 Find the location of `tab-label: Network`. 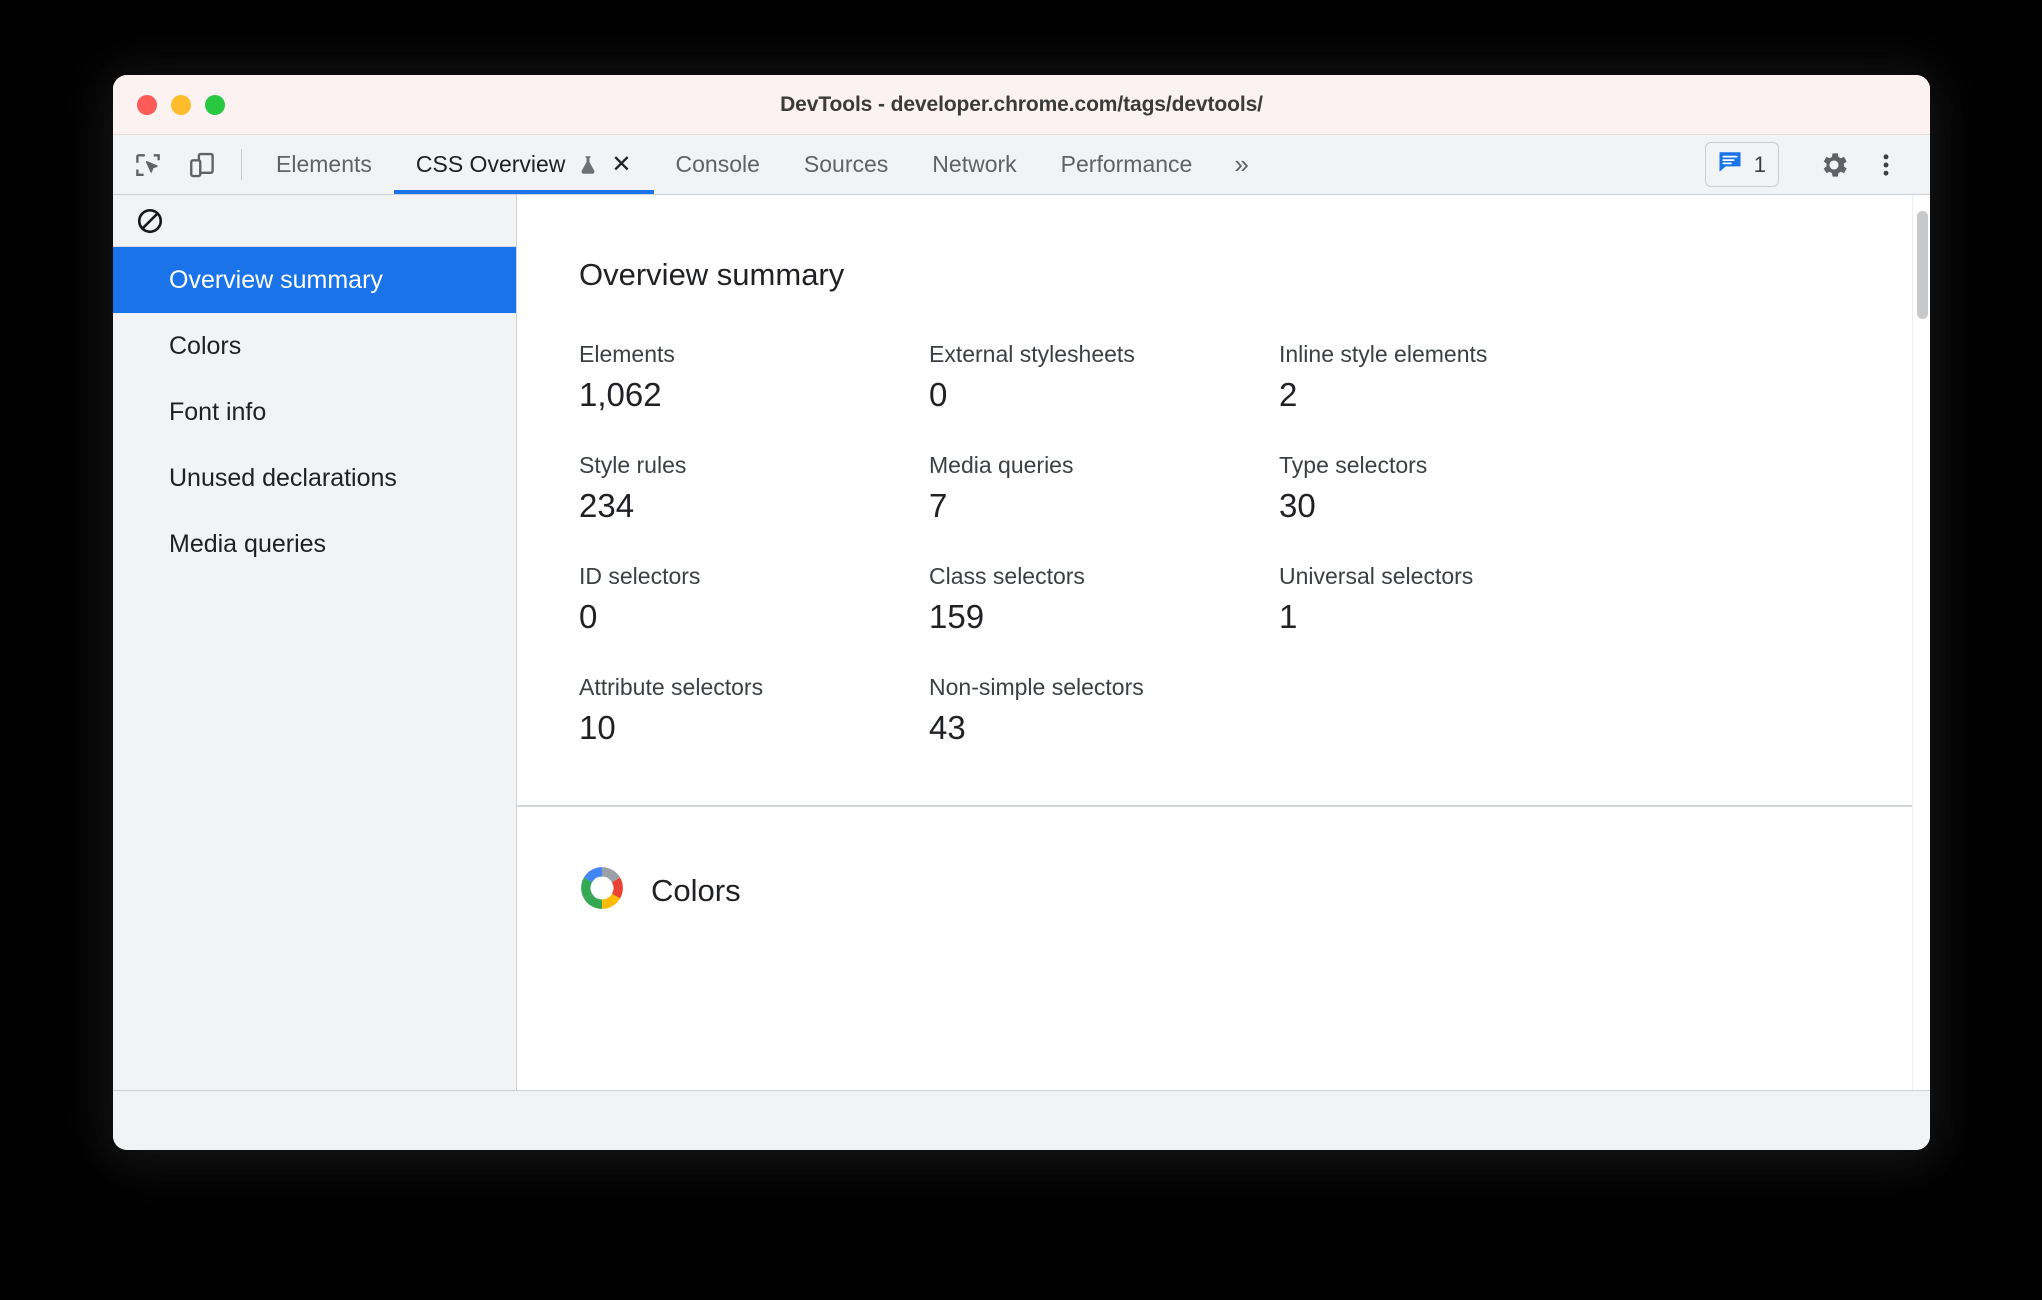

tab-label: Network is located at coordinates (974, 164).